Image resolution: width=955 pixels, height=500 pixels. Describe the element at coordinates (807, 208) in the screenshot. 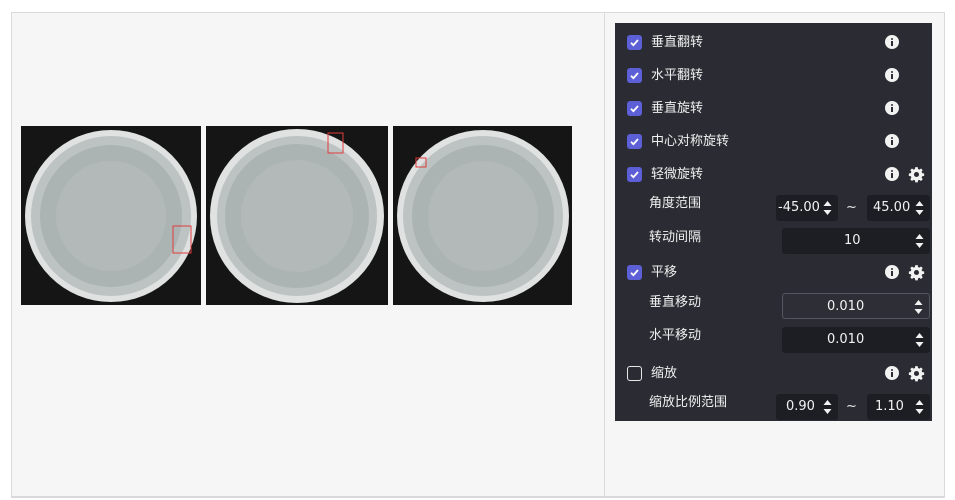

I see `angle-min-input: -45.00` at that location.